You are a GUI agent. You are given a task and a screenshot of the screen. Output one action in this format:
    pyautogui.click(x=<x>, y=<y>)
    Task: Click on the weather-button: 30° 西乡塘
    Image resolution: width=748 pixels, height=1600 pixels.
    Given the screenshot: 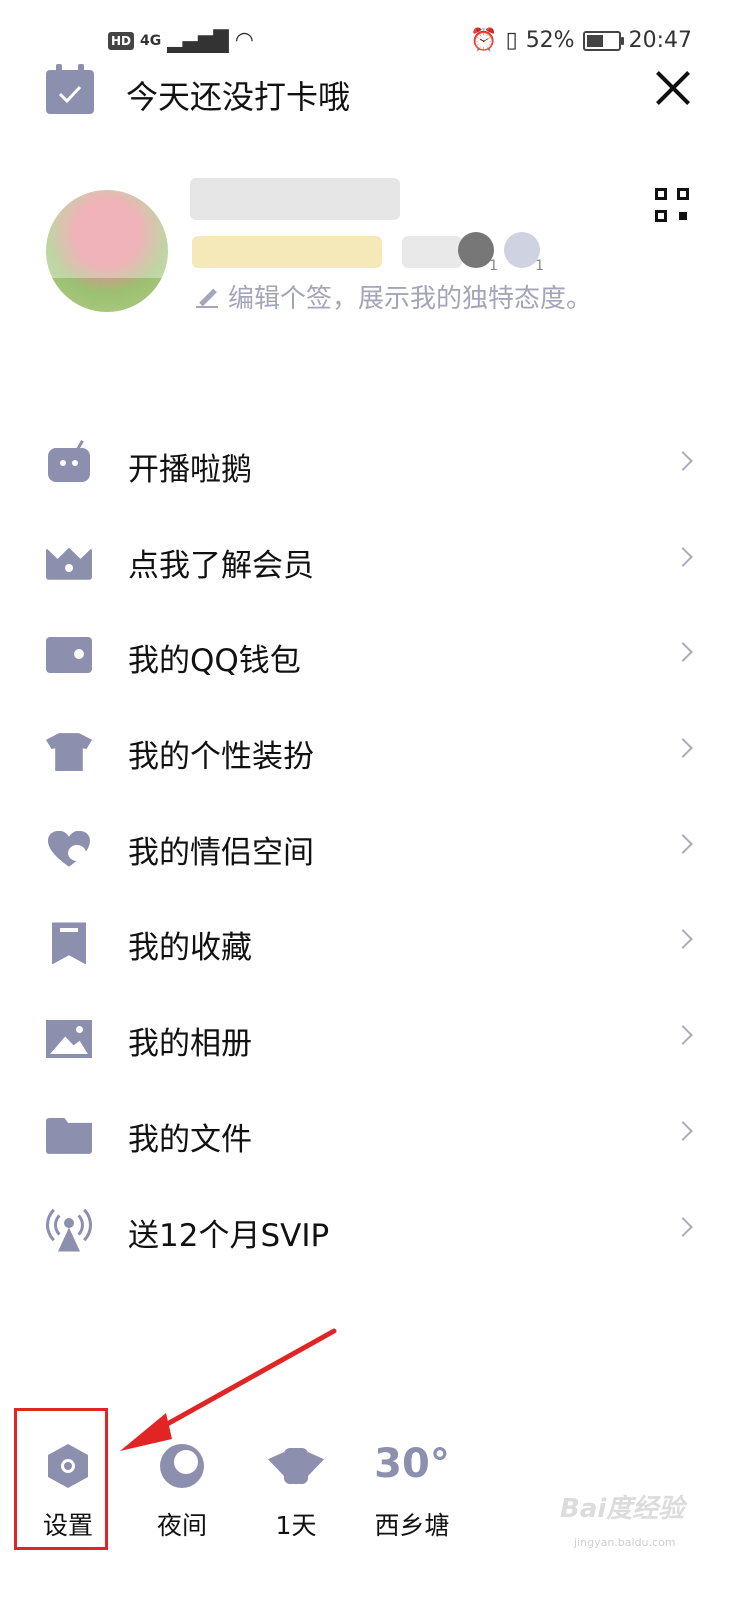 What is the action you would take?
    pyautogui.click(x=412, y=1490)
    